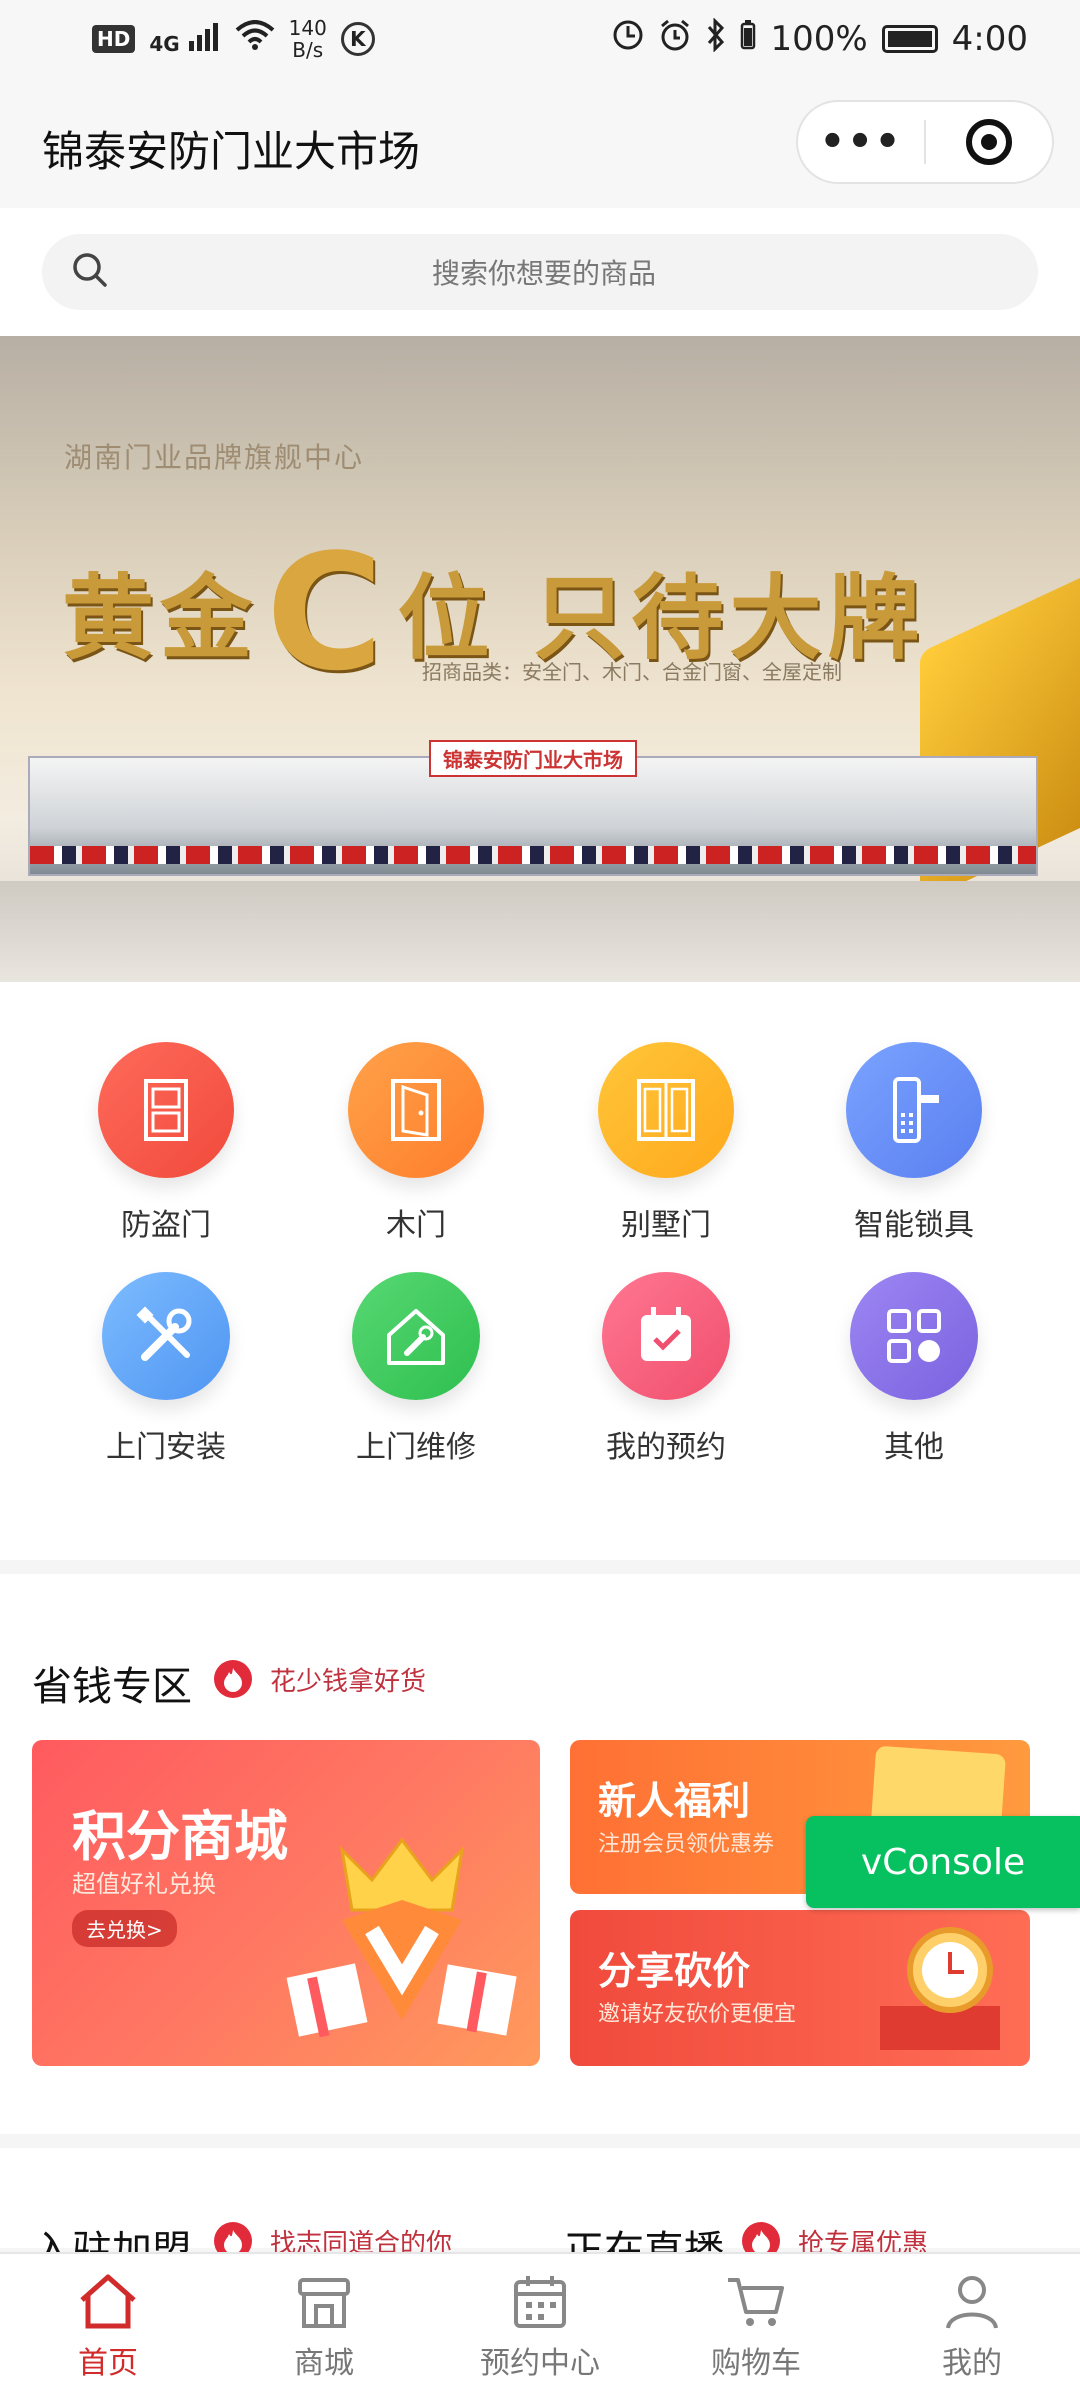 This screenshot has height=2400, width=1080. What do you see at coordinates (108, 2363) in the screenshot?
I see `tab-label: 首页` at bounding box center [108, 2363].